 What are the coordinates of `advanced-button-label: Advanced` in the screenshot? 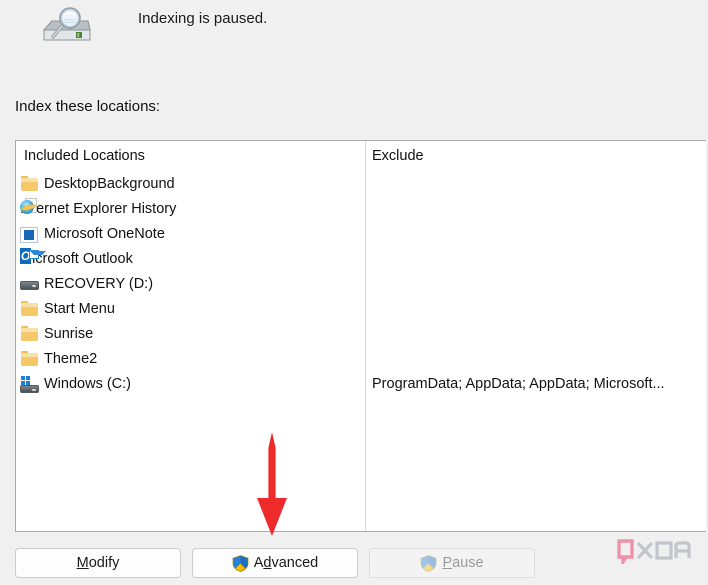 It's located at (286, 563).